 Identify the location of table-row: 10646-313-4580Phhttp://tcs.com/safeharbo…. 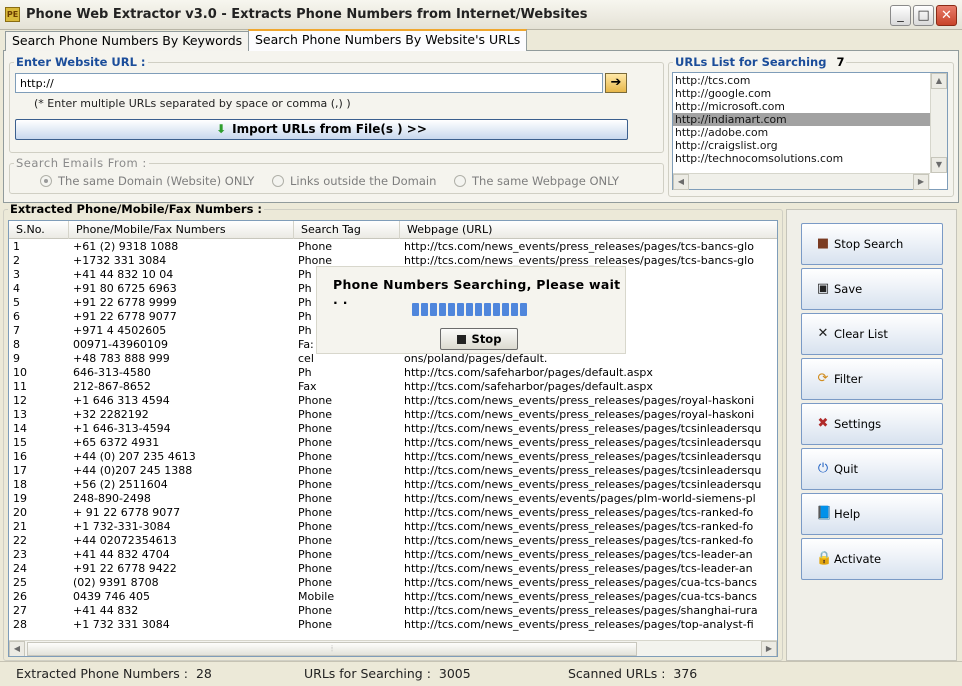
(393, 373).